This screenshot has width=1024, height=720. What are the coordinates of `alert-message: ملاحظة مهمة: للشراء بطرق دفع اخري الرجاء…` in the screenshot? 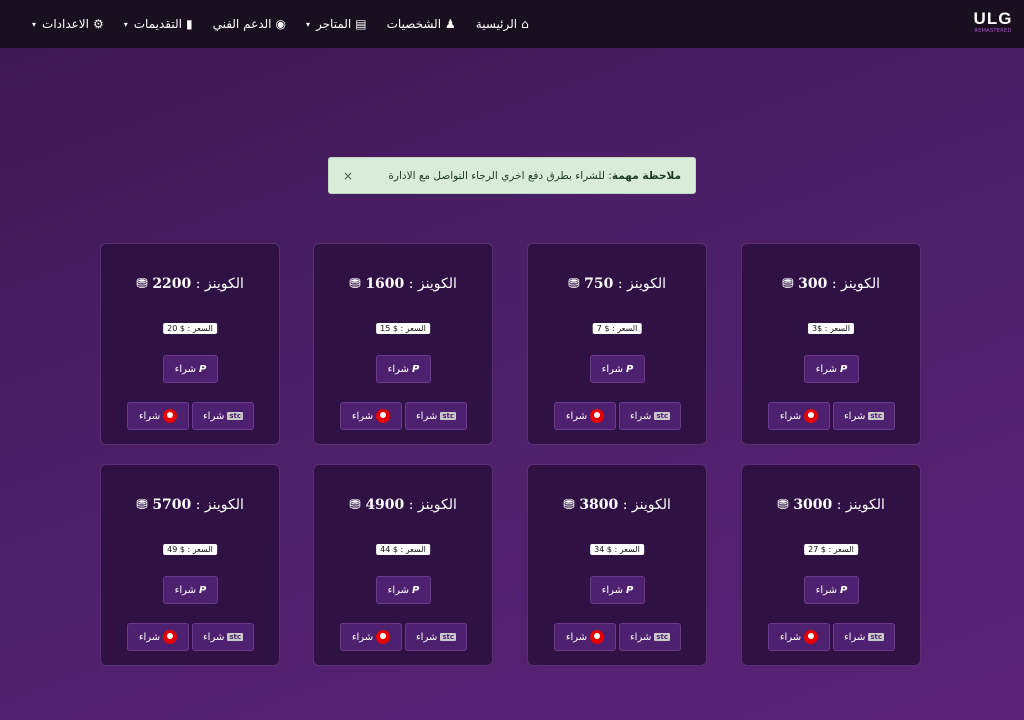 It's located at (534, 176).